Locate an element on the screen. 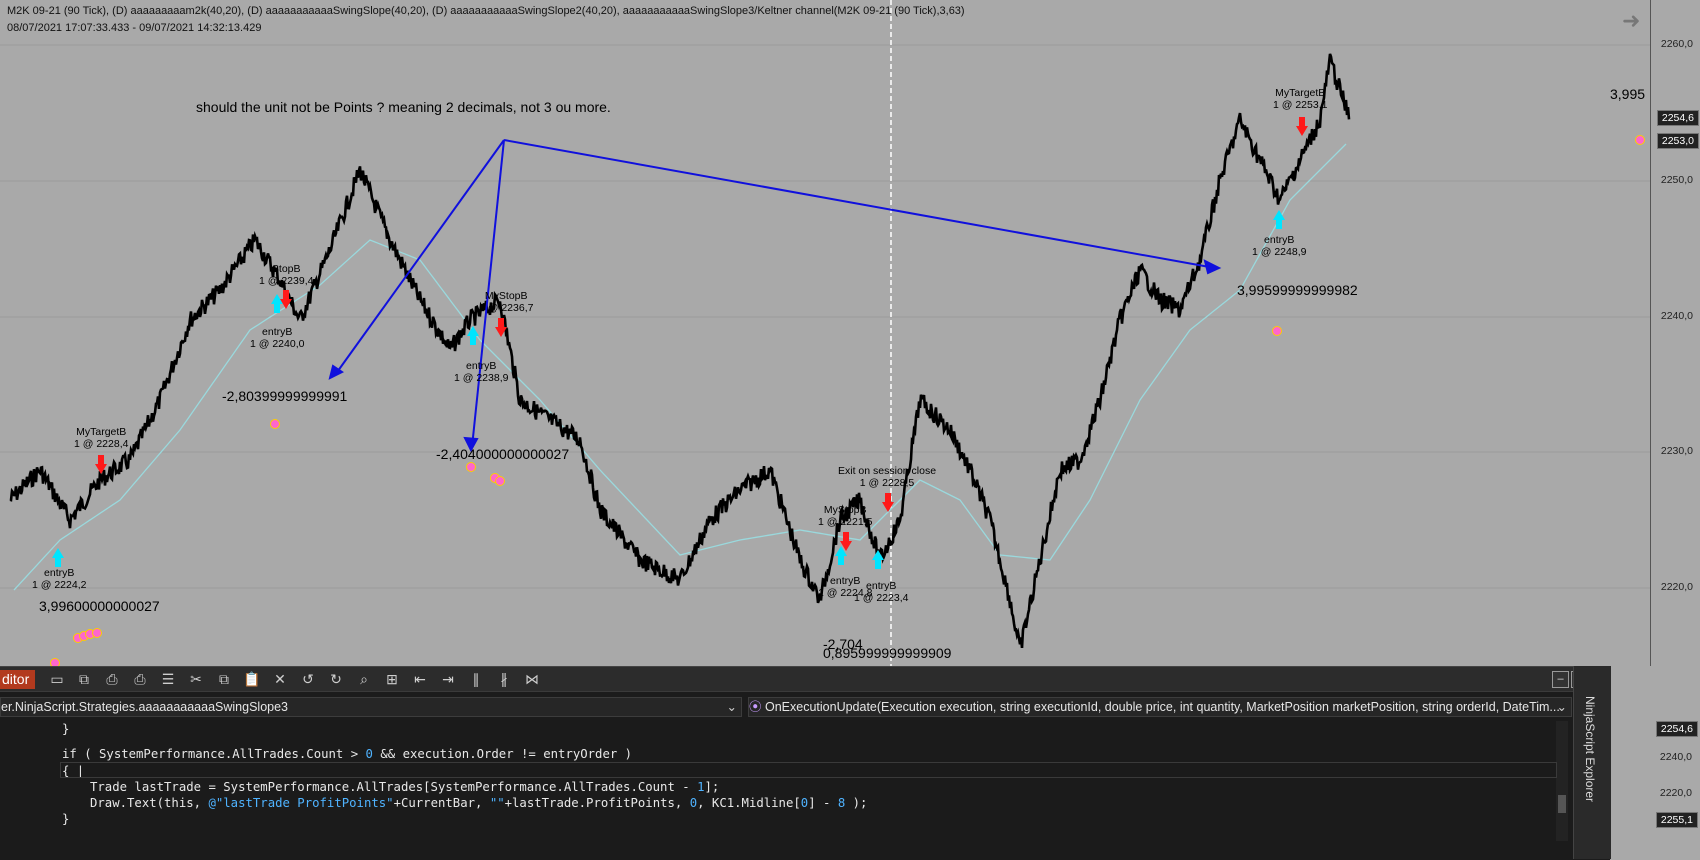 The height and width of the screenshot is (860, 1700). price-tick: 2260,0 is located at coordinates (1676, 44).